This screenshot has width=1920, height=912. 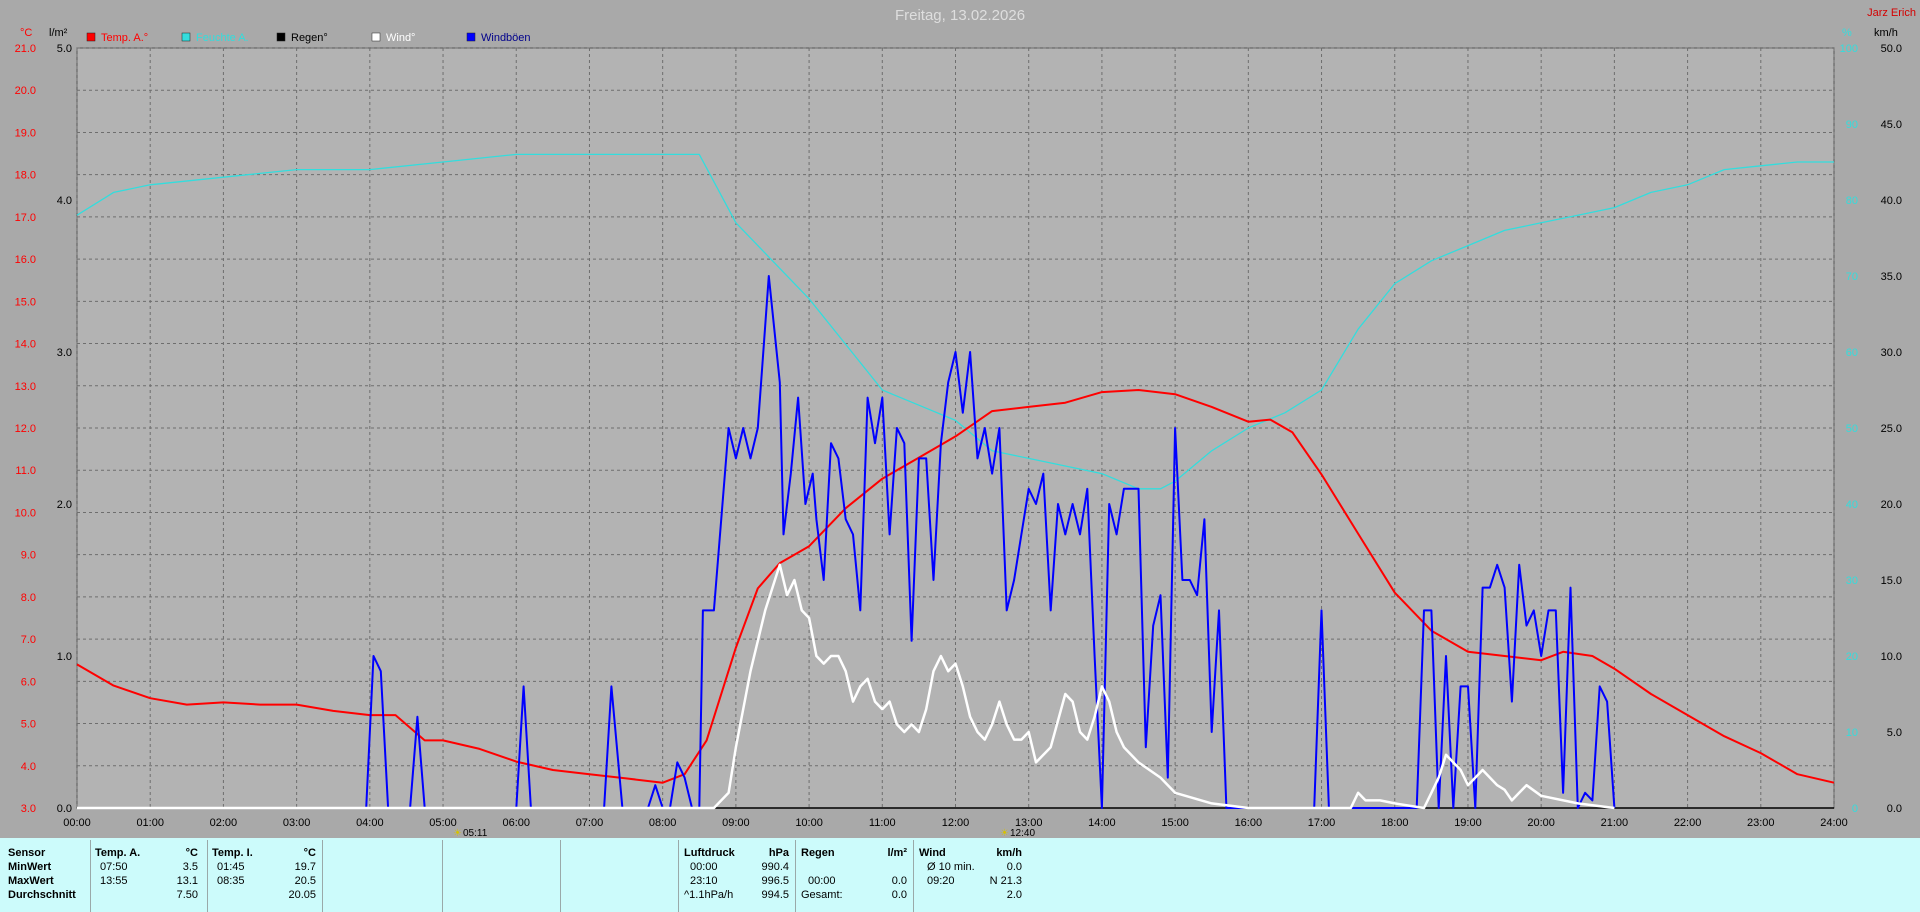 I want to click on time-tick-label: 12:00, so click(x=956, y=823).